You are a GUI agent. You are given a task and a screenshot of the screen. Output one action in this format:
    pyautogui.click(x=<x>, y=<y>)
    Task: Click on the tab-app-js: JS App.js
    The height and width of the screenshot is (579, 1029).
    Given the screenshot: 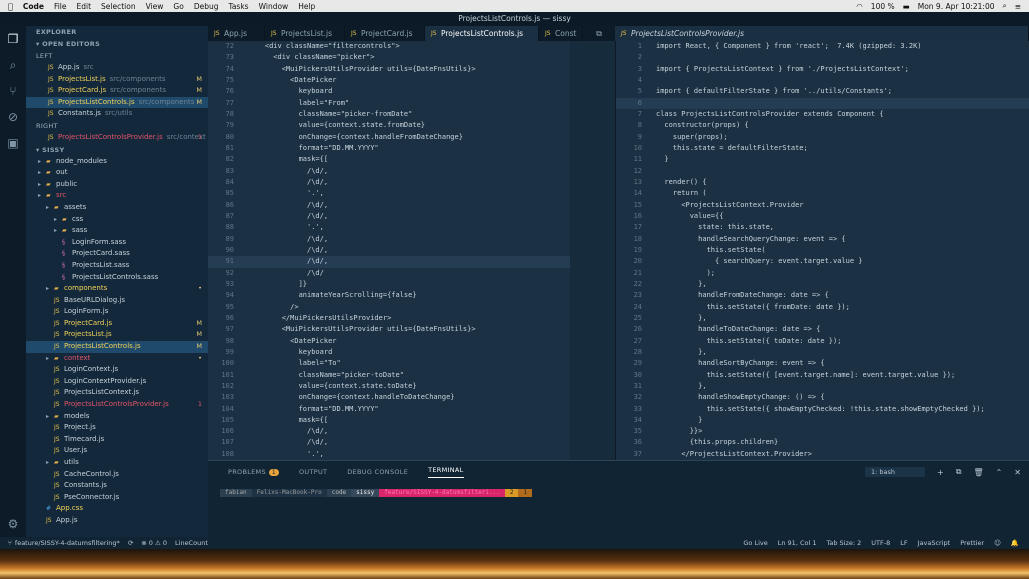 What is the action you would take?
    pyautogui.click(x=236, y=33)
    